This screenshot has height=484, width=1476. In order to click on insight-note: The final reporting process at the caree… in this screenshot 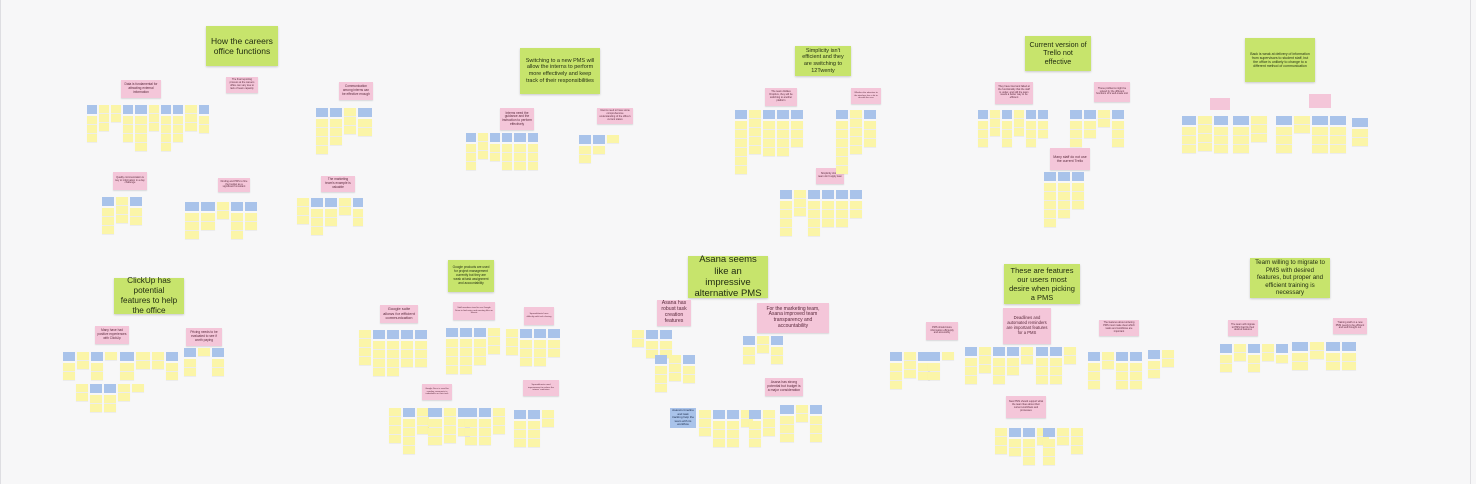, I will do `click(242, 85)`.